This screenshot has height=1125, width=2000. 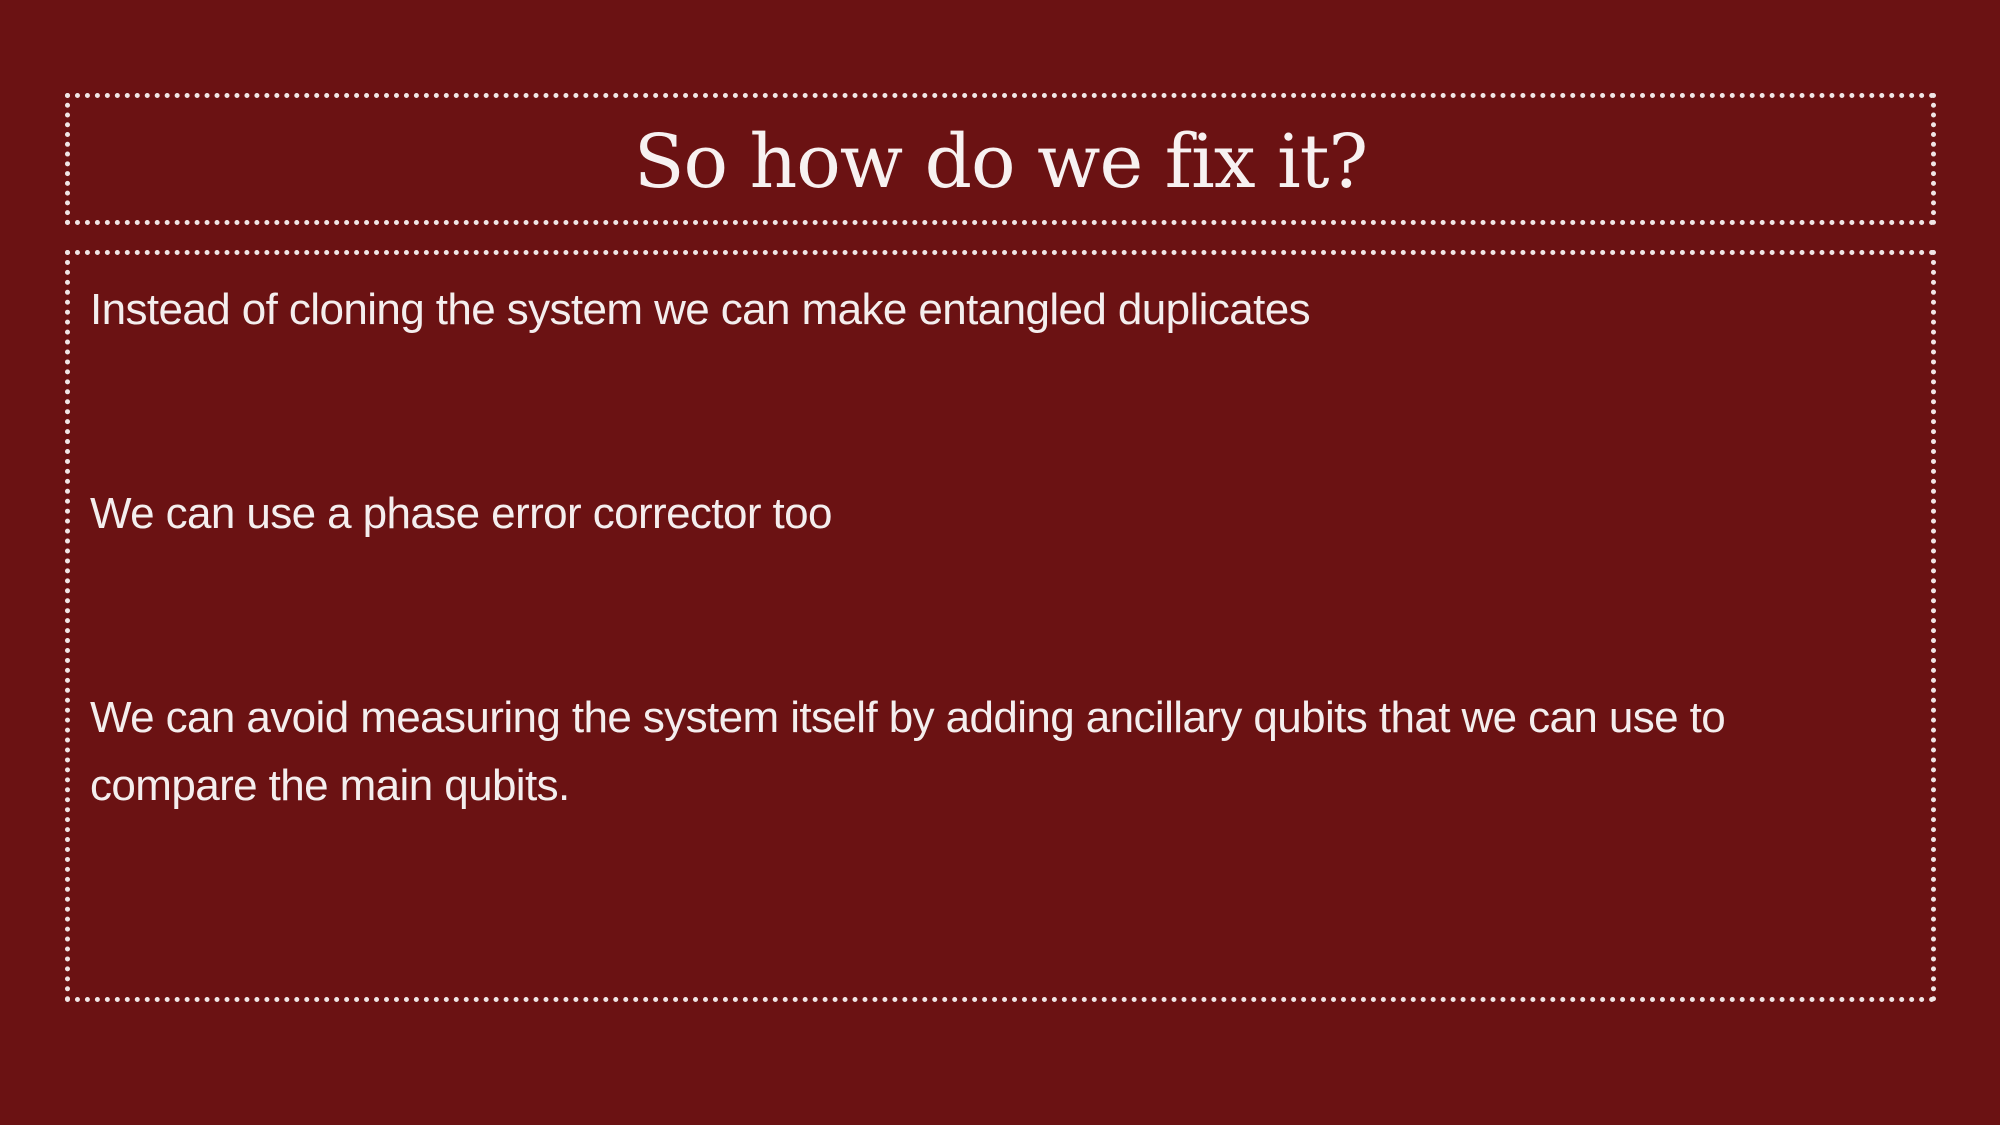 I want to click on slide-title: So how do we fix it?, so click(x=1000, y=162).